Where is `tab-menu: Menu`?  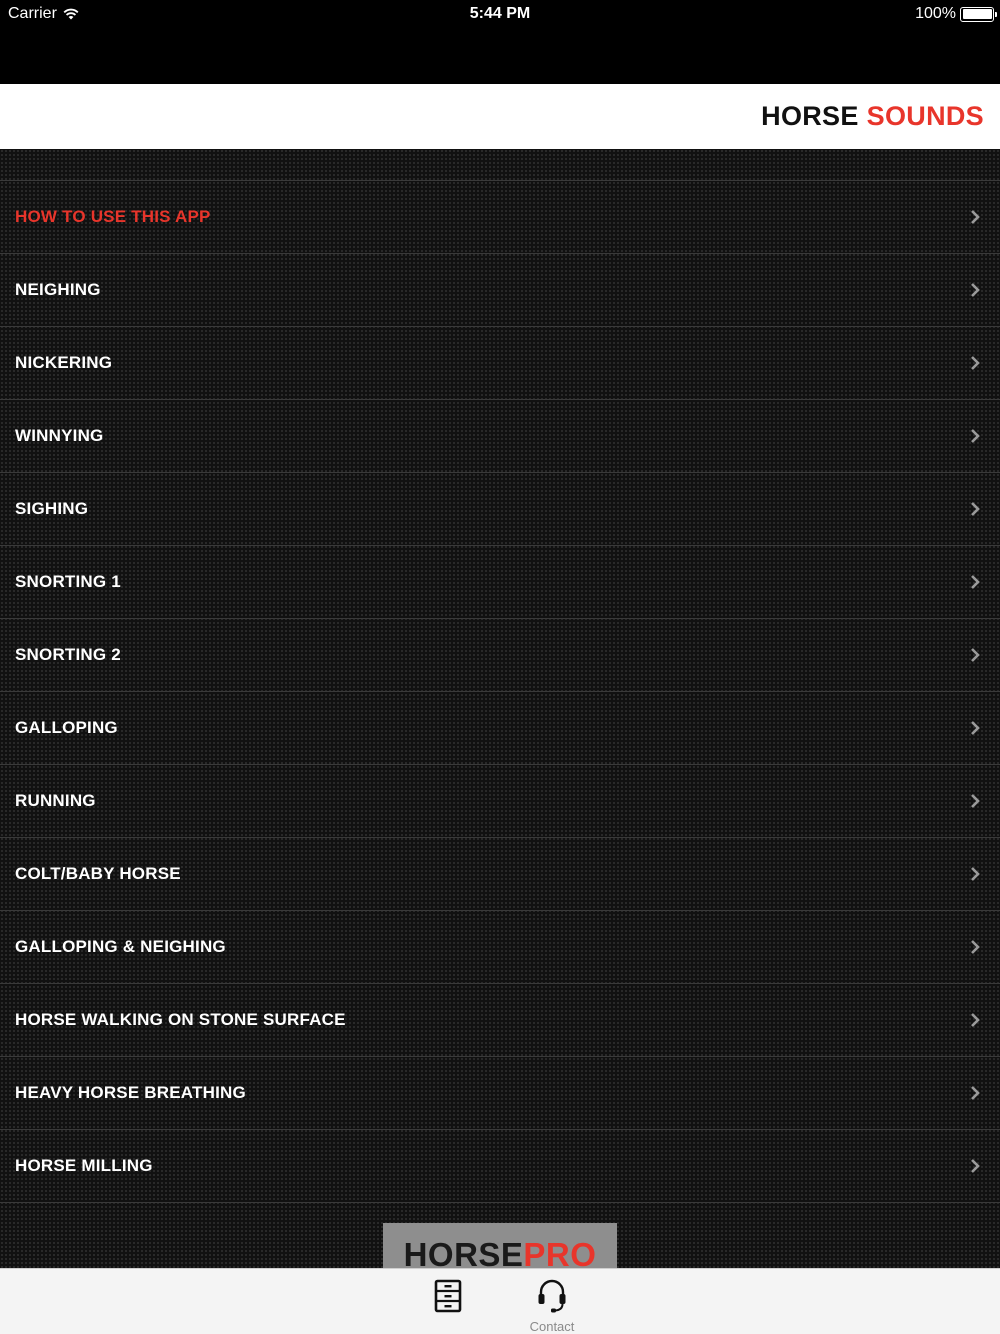 tab-menu: Menu is located at coordinates (448, 1304).